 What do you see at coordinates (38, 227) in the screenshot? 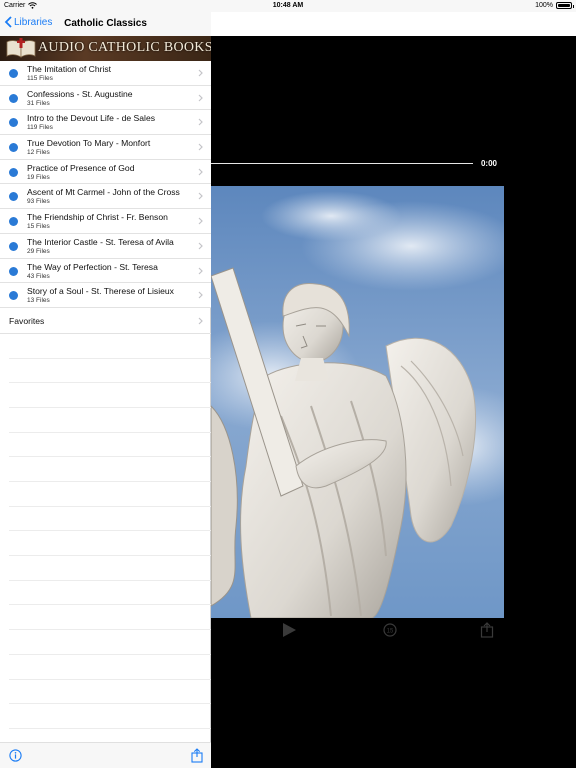
I see `book-file-count: 15 Files` at bounding box center [38, 227].